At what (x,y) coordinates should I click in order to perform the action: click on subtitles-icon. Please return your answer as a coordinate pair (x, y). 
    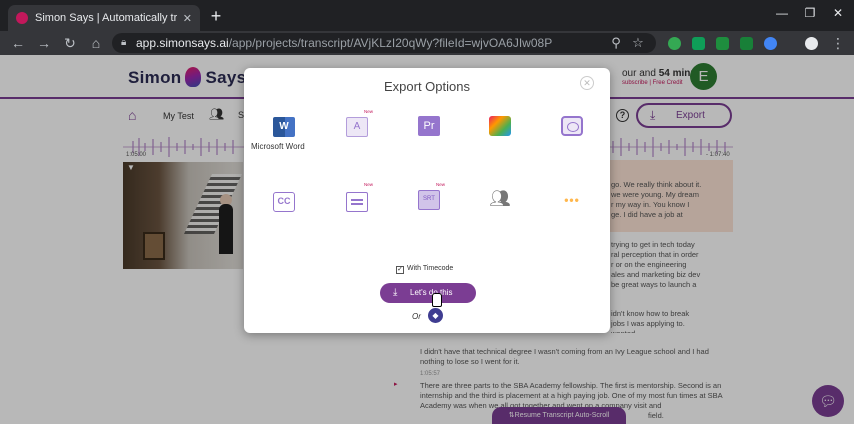
    Looking at the image, I should click on (357, 202).